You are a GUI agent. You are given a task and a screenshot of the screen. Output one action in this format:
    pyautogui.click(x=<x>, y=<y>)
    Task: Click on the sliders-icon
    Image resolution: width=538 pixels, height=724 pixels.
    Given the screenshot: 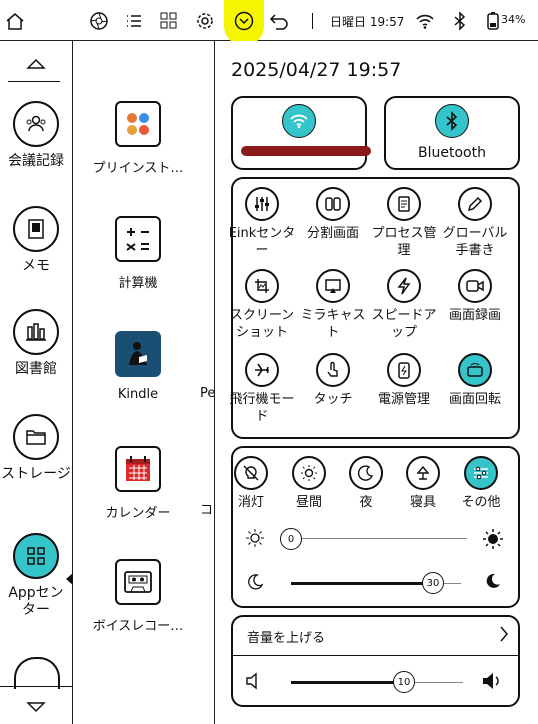 What is the action you would take?
    pyautogui.click(x=262, y=204)
    